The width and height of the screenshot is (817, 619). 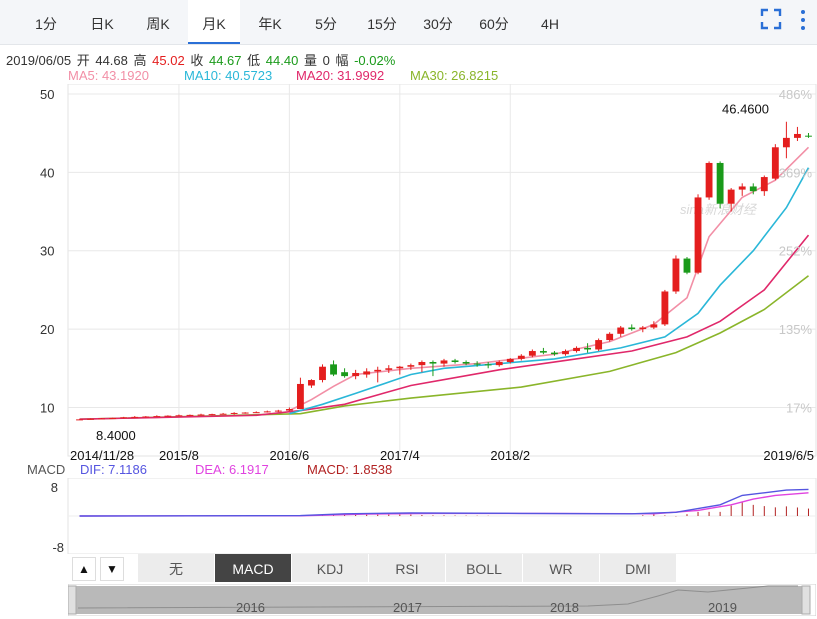 What do you see at coordinates (46, 22) in the screenshot?
I see `tab-1min: 1分` at bounding box center [46, 22].